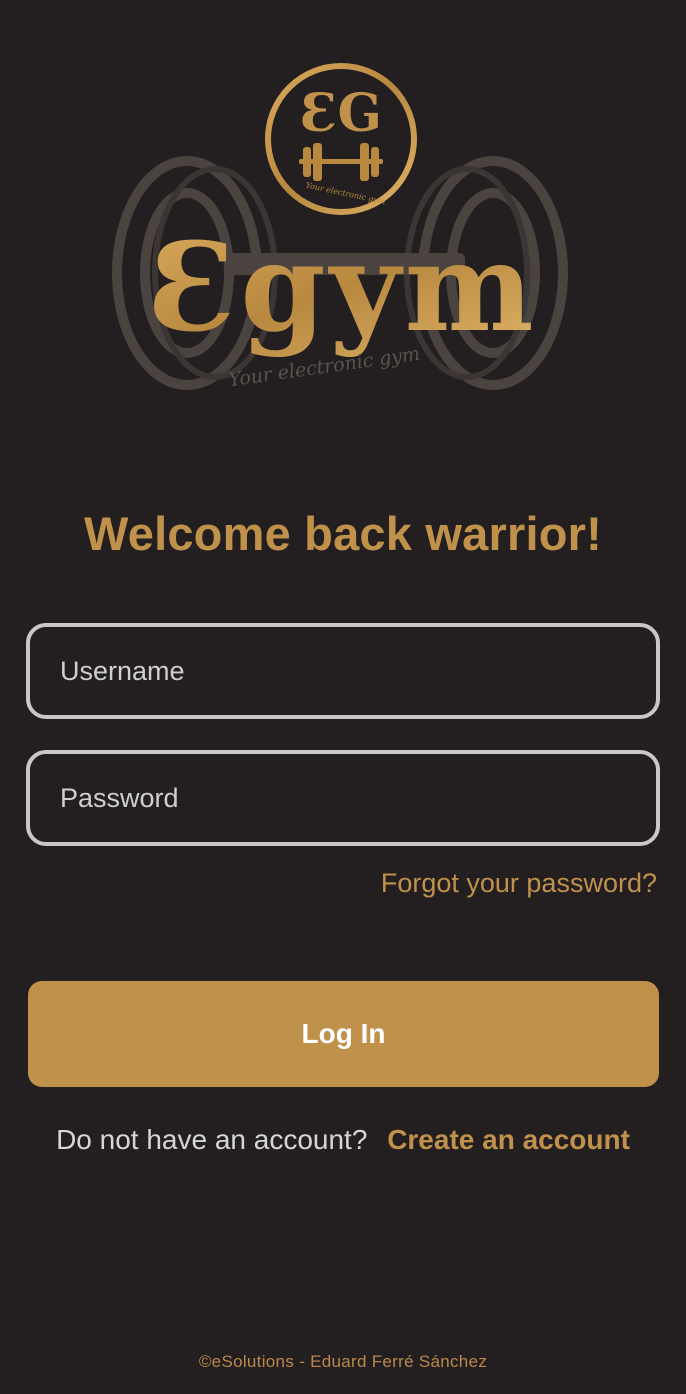 This screenshot has height=1394, width=686. I want to click on signup-prompt: Do not have an account?, so click(212, 1139).